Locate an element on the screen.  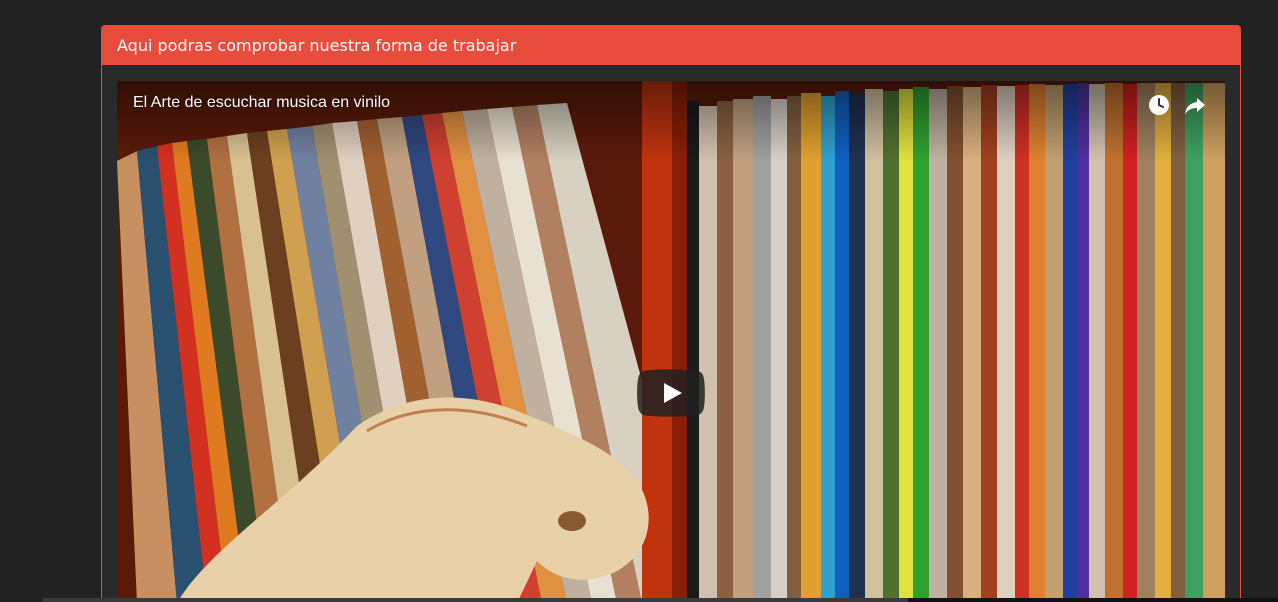
bottom-strip is located at coordinates (660, 600).